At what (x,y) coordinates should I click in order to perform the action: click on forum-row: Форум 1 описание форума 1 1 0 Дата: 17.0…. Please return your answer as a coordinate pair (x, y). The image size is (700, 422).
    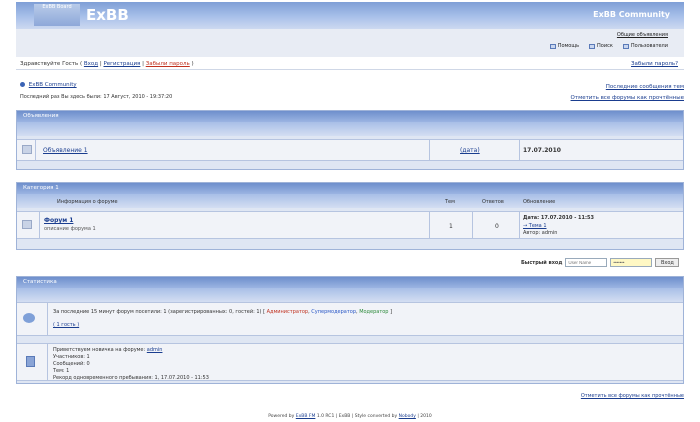
    Looking at the image, I should click on (350, 225).